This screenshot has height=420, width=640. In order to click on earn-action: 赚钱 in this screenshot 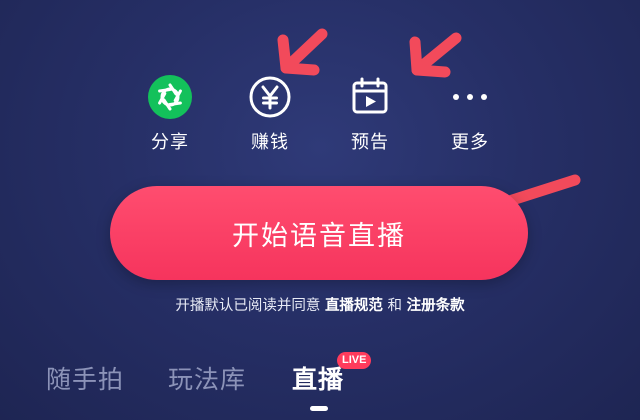, I will do `click(270, 114)`.